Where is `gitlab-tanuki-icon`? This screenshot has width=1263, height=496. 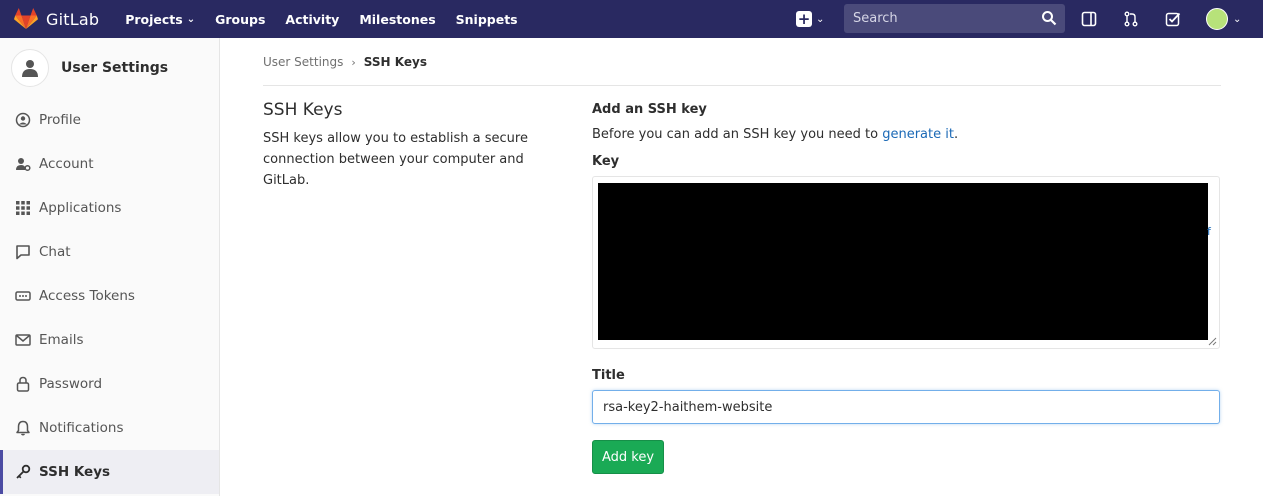 gitlab-tanuki-icon is located at coordinates (26, 18).